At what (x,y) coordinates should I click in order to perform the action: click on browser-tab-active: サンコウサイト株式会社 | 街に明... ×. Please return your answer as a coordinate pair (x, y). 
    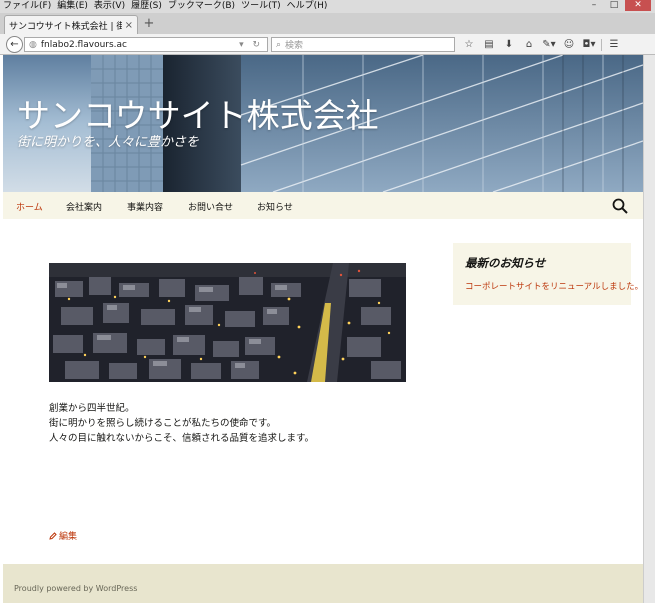
    Looking at the image, I should click on (71, 24).